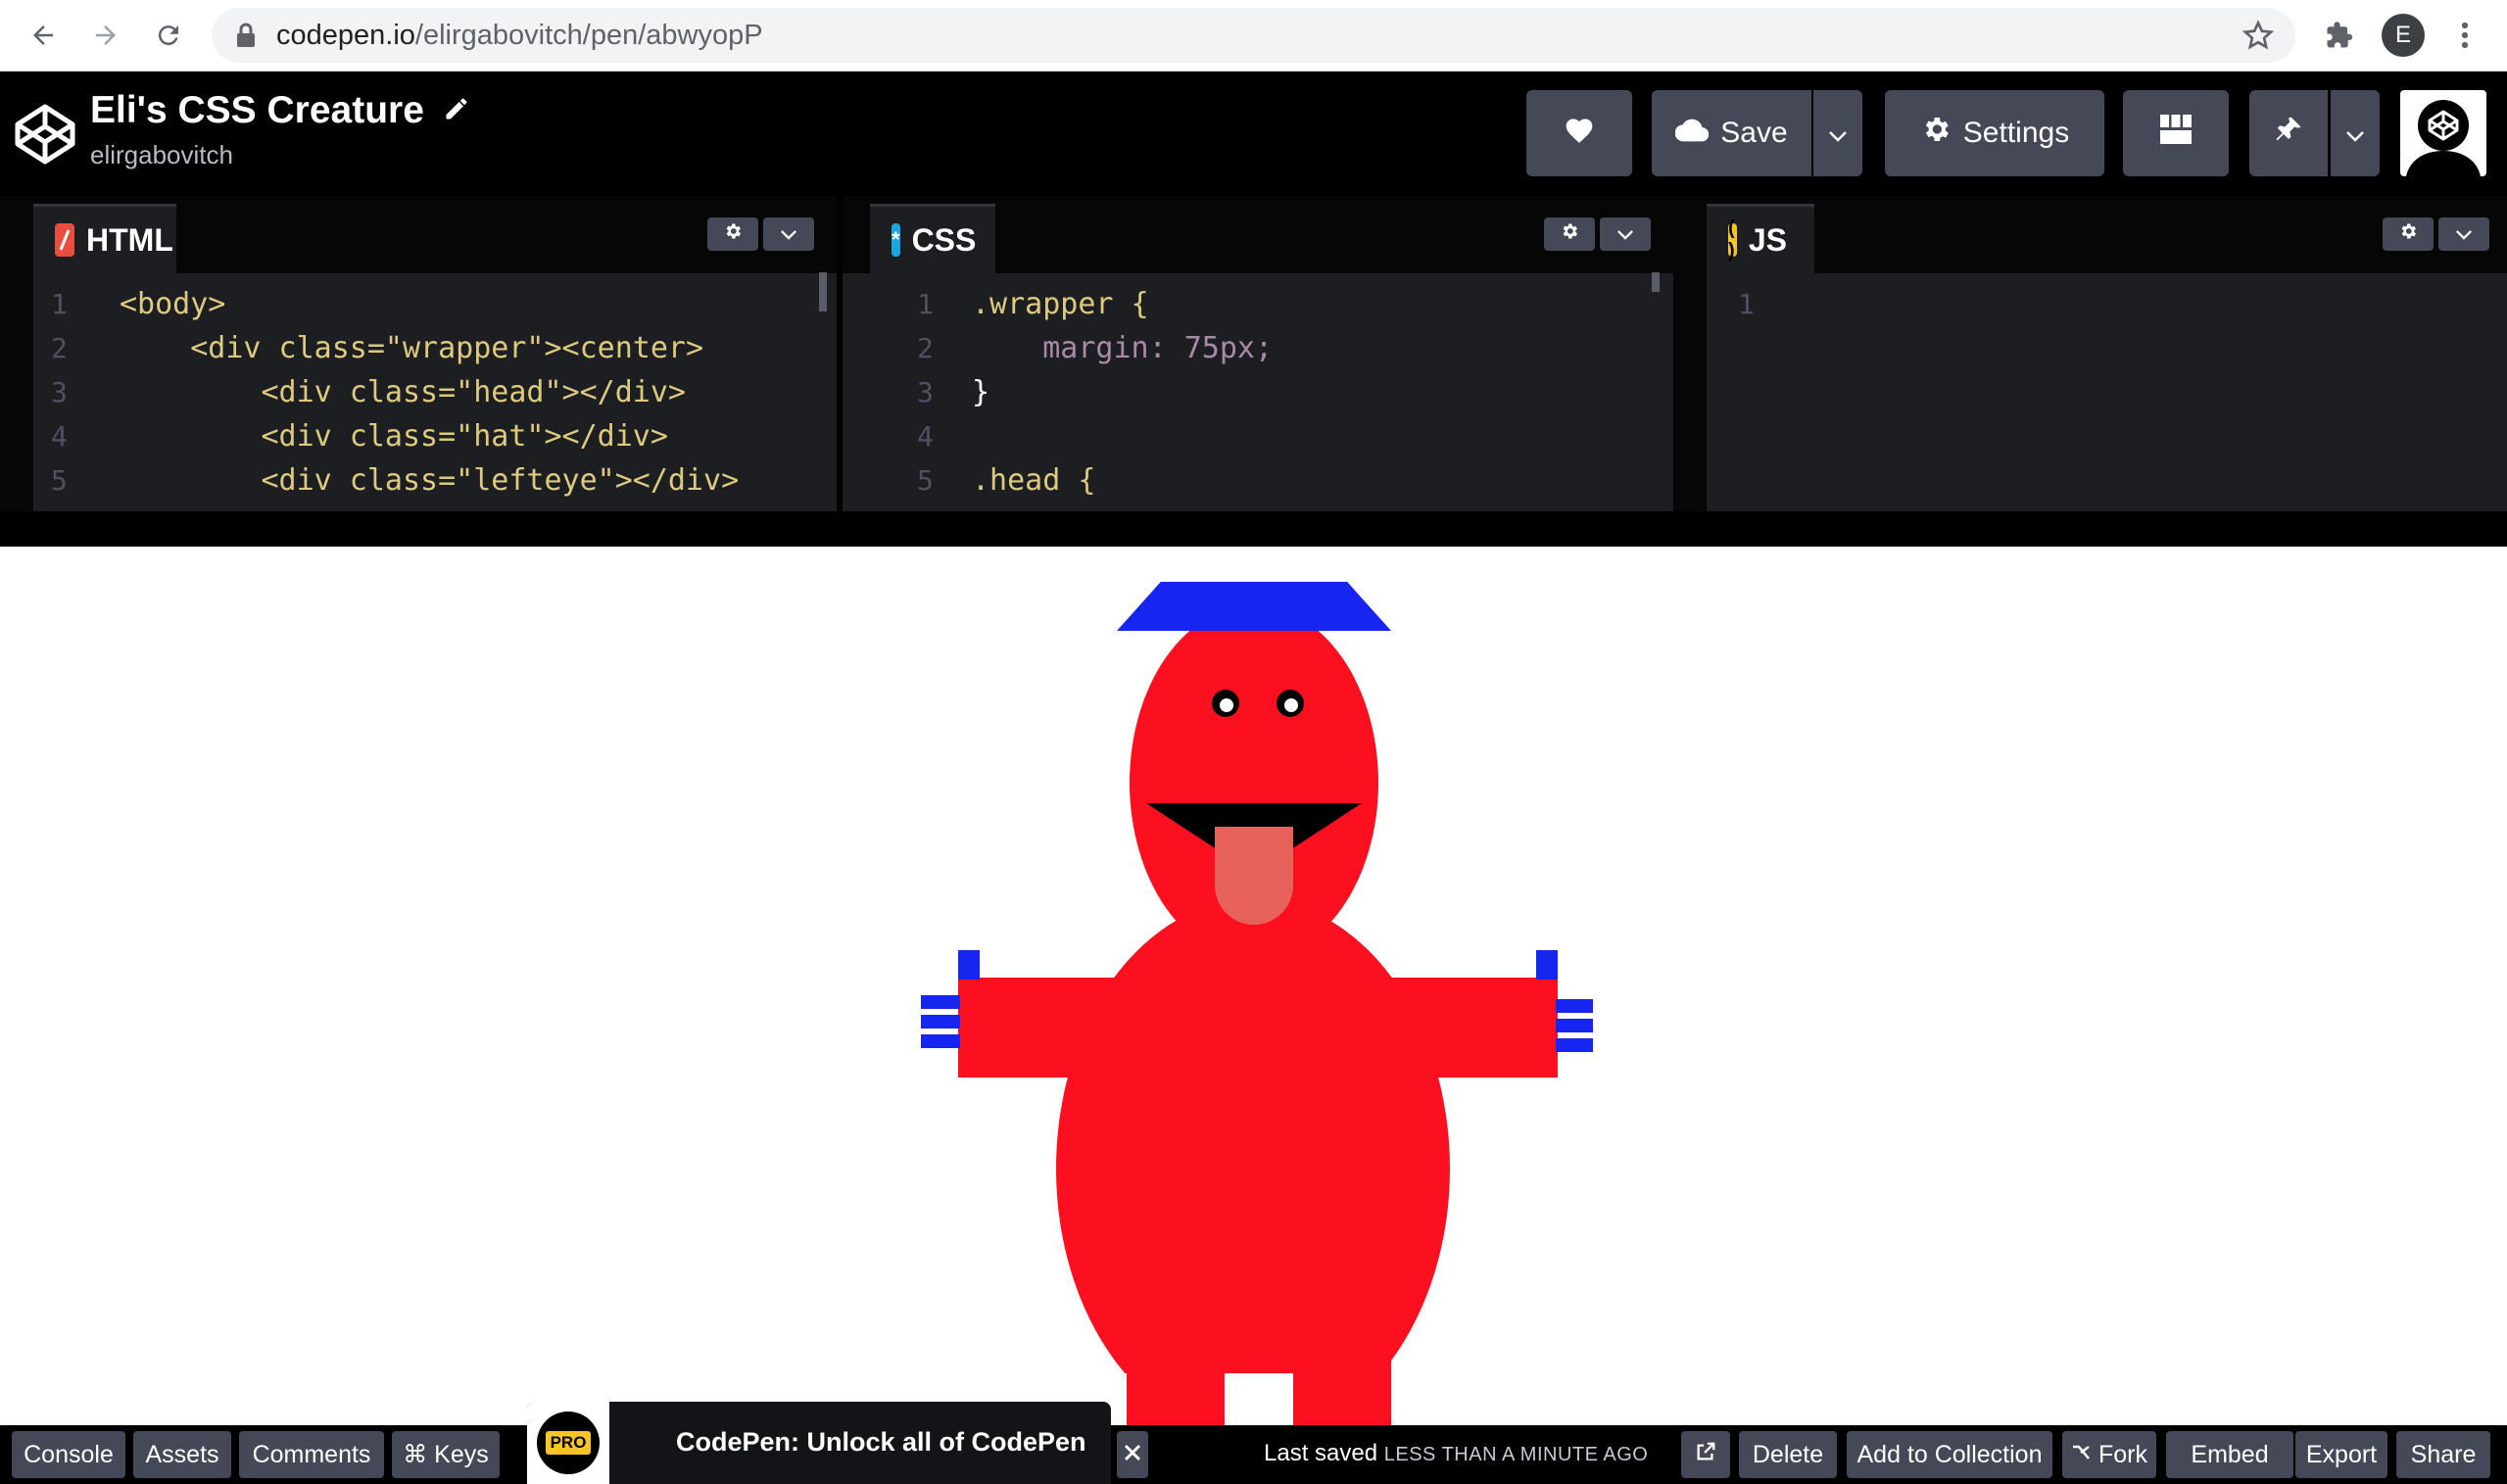 This screenshot has width=2507, height=1484. What do you see at coordinates (162, 155) in the screenshot?
I see `pen-author: elirgabovitch` at bounding box center [162, 155].